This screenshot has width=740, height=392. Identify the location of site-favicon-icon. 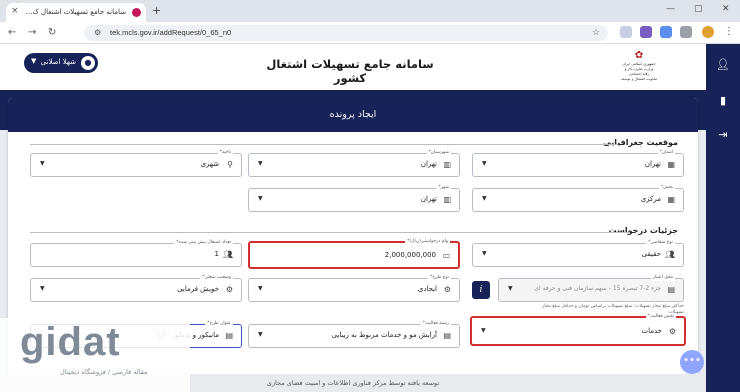
(136, 12).